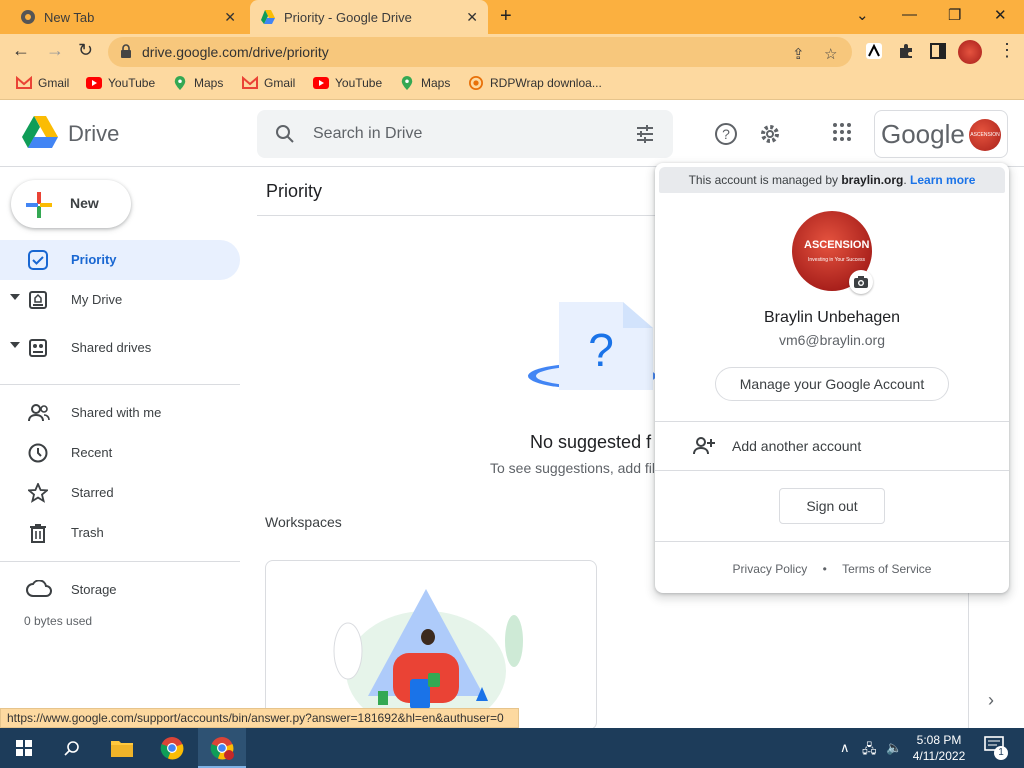 The height and width of the screenshot is (768, 1024). Describe the element at coordinates (480, 52) in the screenshot. I see `address-bar: drive.google.com/drive/priority ⇪ ☆` at that location.